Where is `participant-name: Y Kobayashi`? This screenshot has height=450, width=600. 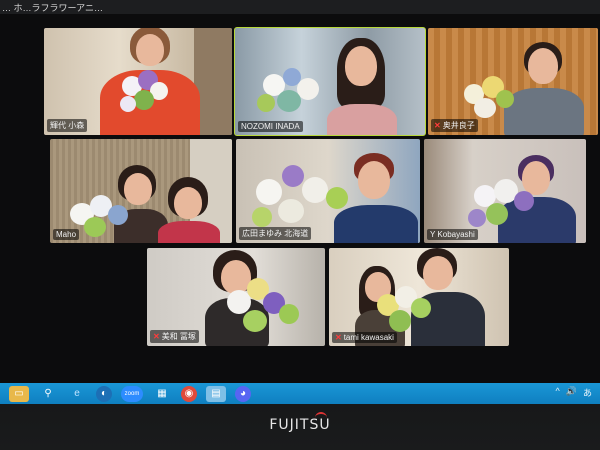
participant-name: Y Kobayashi is located at coordinates (452, 234).